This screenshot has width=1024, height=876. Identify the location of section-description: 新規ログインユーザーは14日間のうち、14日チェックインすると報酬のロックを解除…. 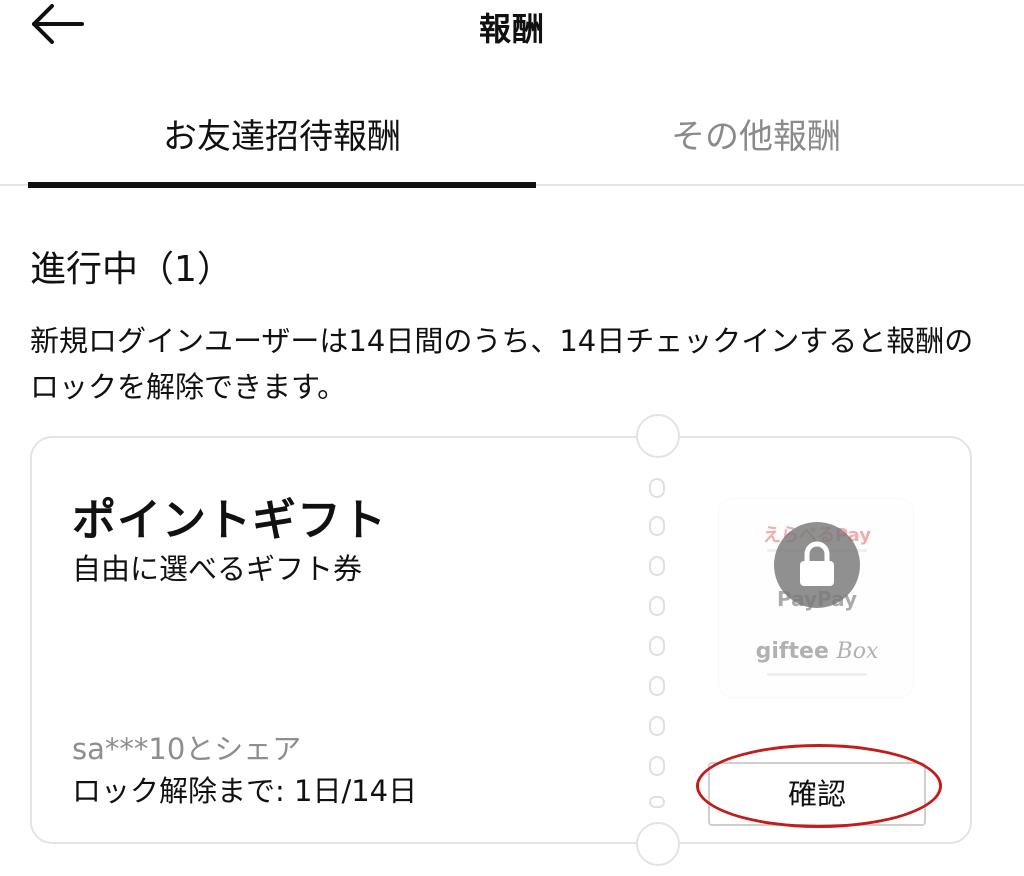
(502, 364).